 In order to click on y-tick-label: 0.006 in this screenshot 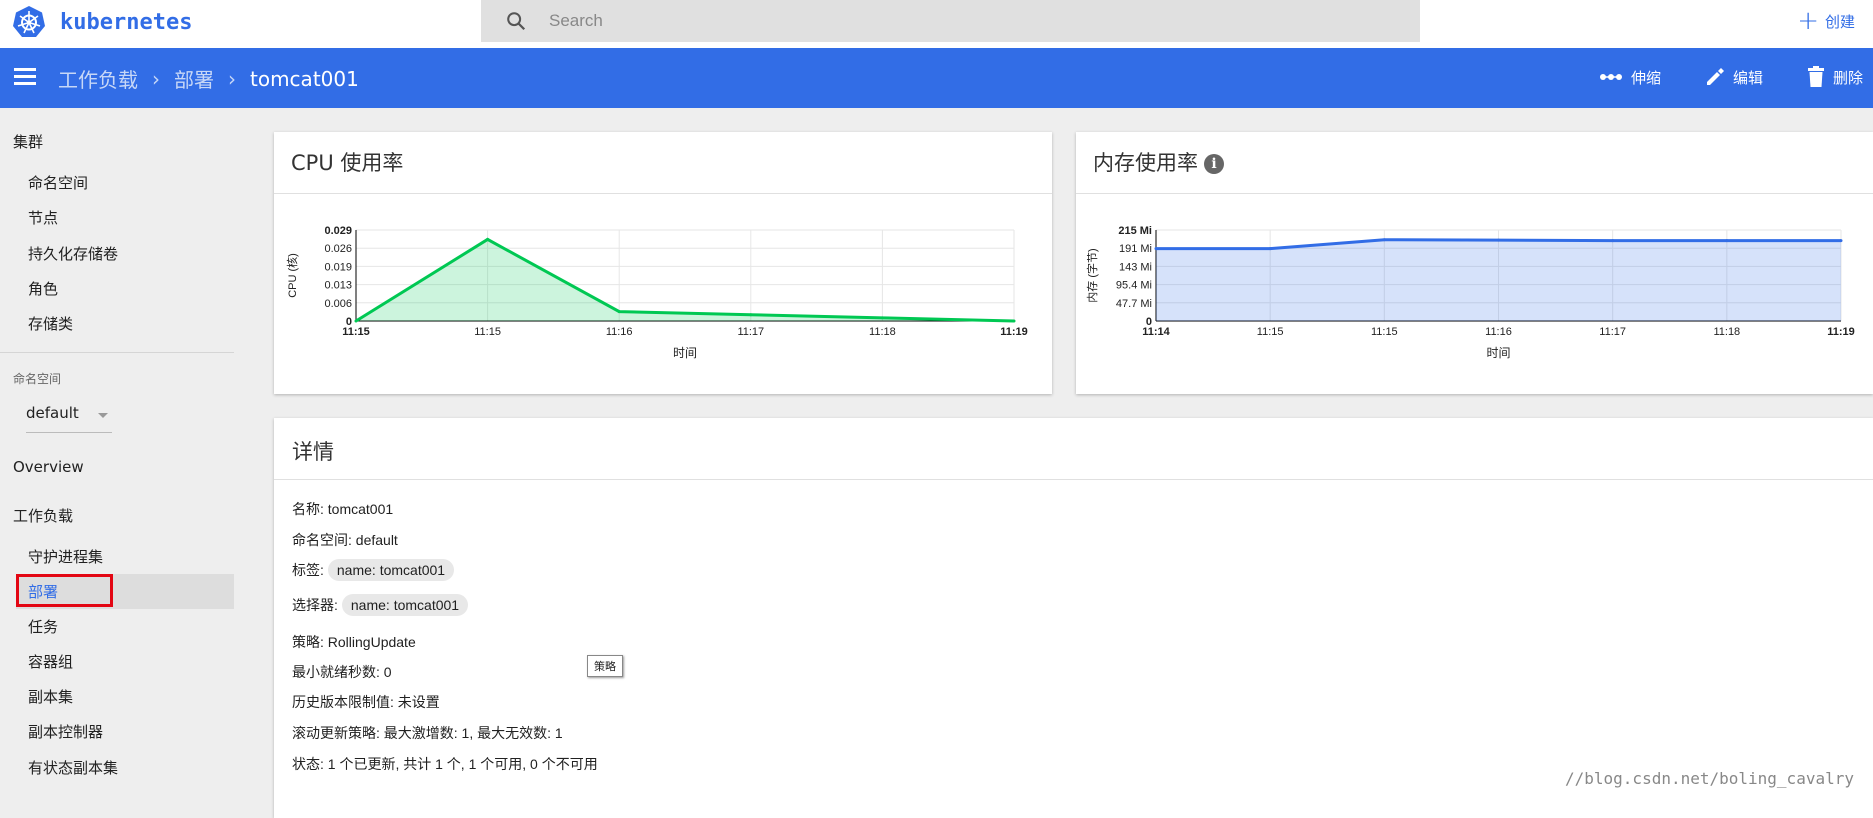, I will do `click(338, 304)`.